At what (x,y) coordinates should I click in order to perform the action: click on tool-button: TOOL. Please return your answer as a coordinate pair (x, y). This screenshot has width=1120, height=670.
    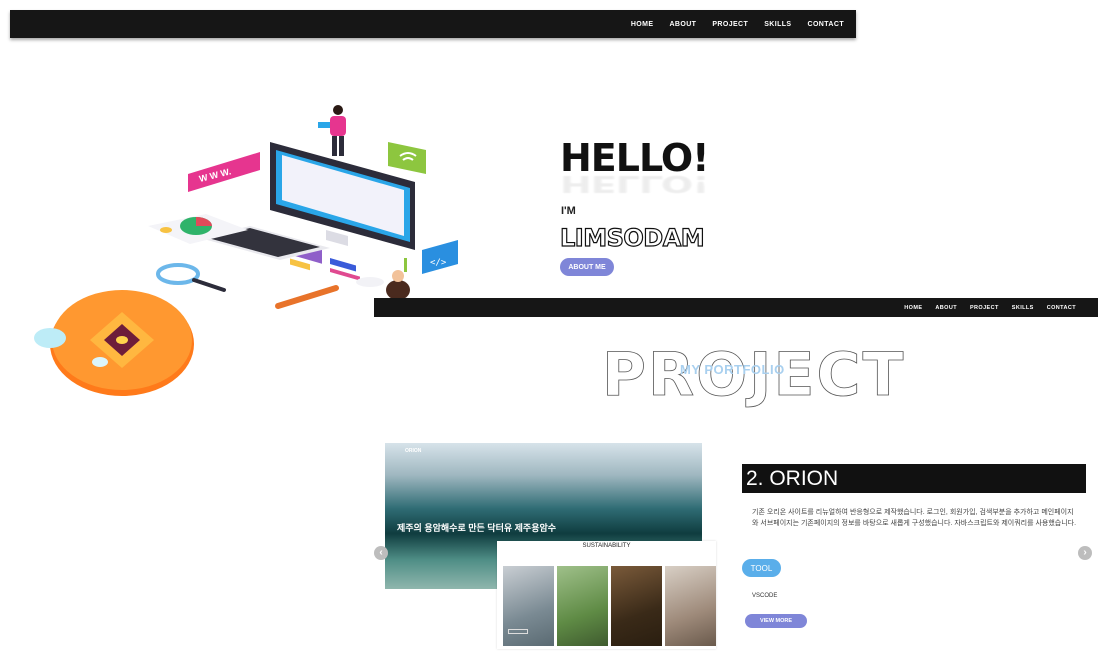
    Looking at the image, I should click on (761, 568).